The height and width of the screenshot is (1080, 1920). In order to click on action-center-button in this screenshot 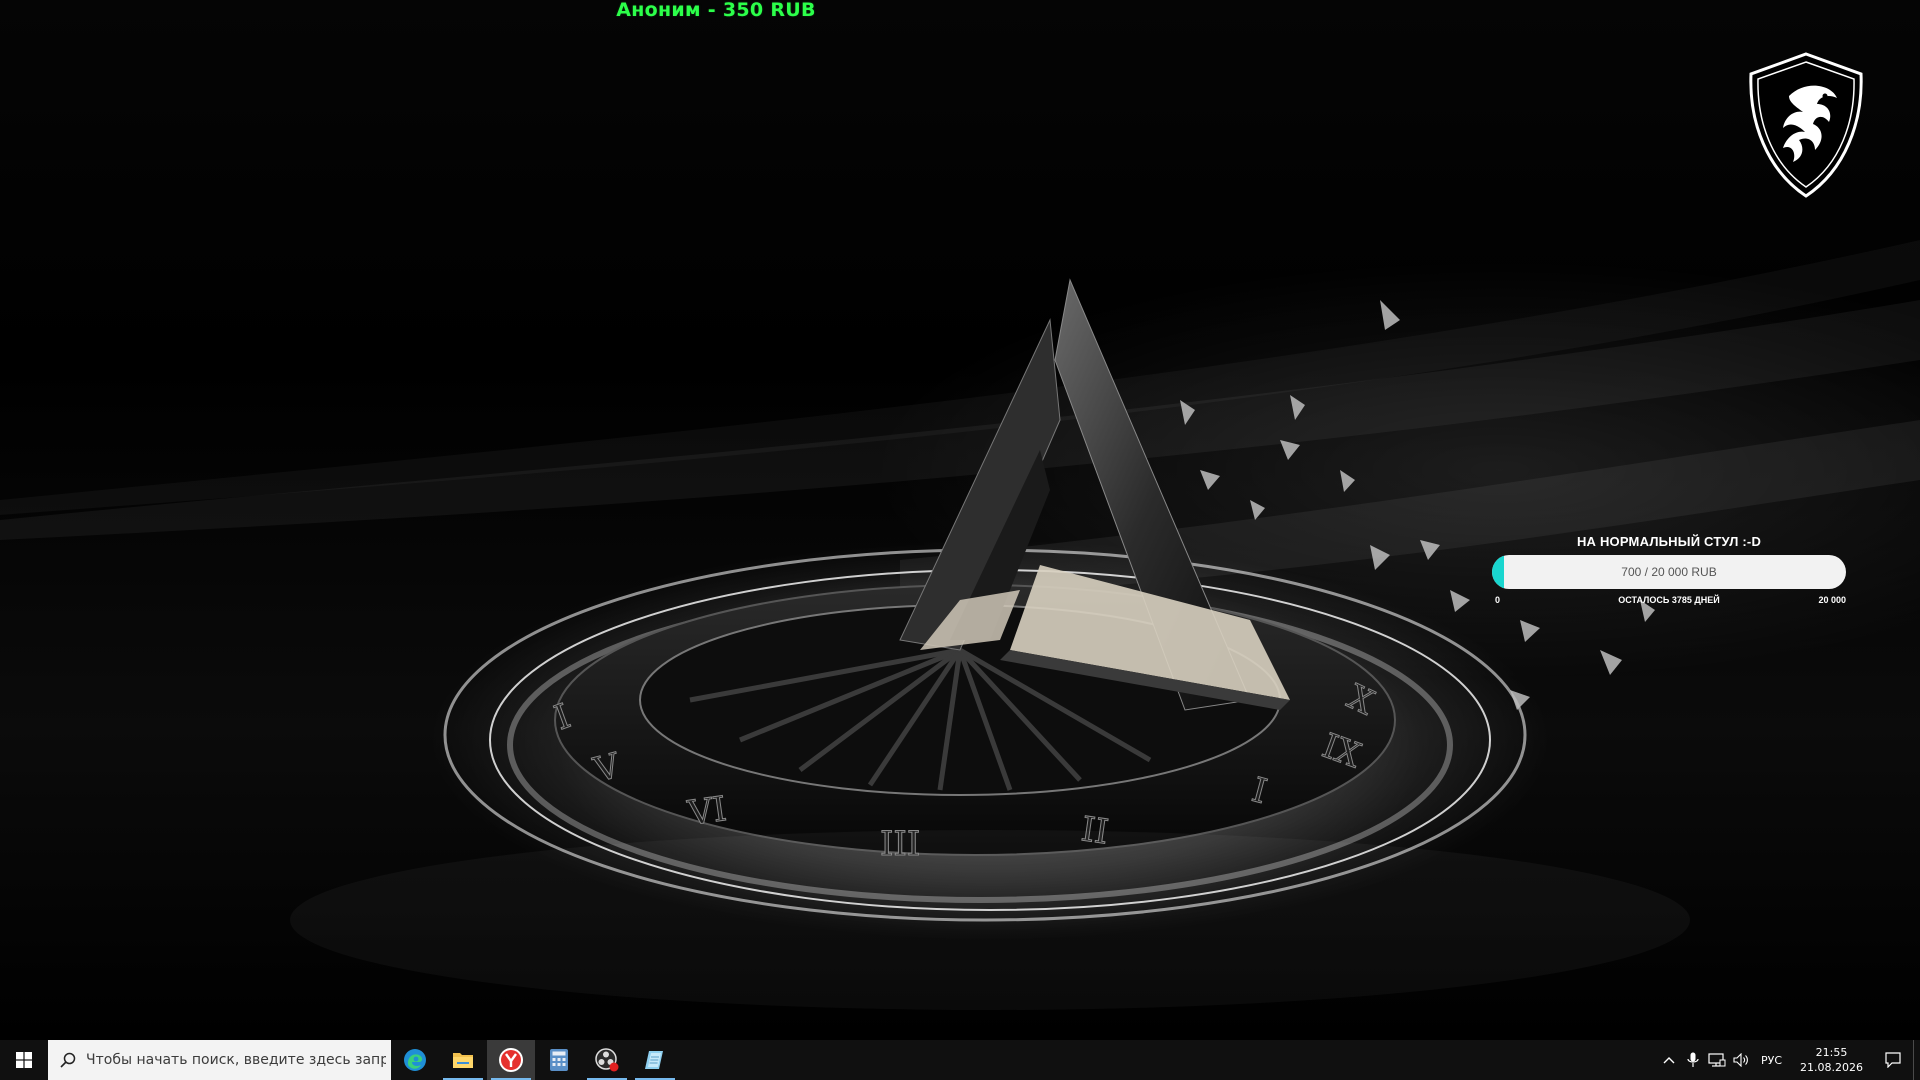, I will do `click(1893, 1060)`.